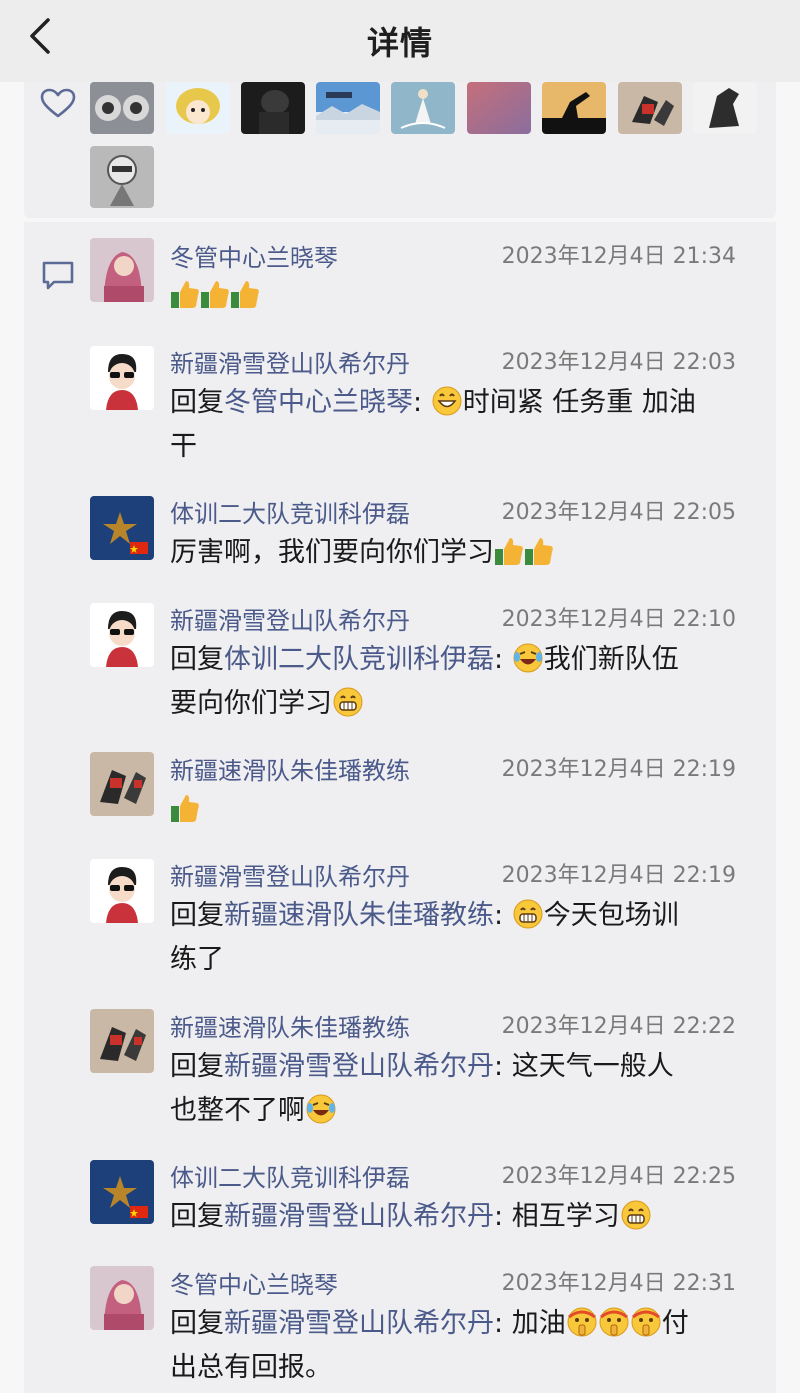  I want to click on comment-text: 回复体训二大队竞训科伊磊: 我们新队伍 要向你们学习, so click(424, 681).